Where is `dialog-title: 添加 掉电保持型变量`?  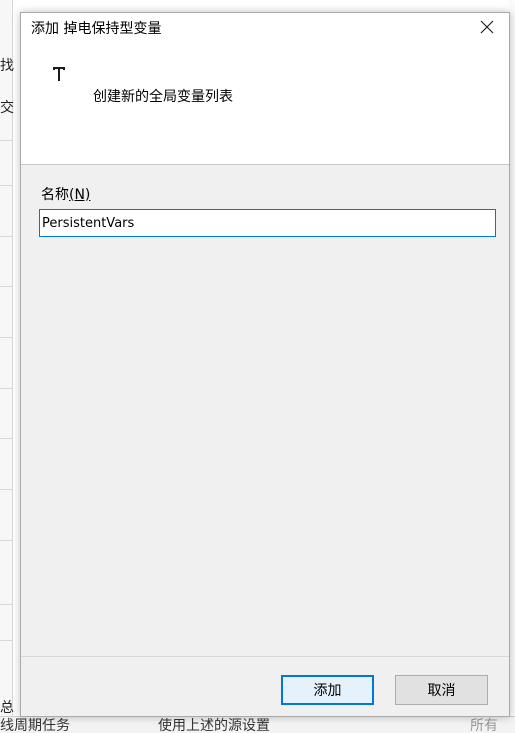
dialog-title: 添加 掉电保持型变量 is located at coordinates (96, 29).